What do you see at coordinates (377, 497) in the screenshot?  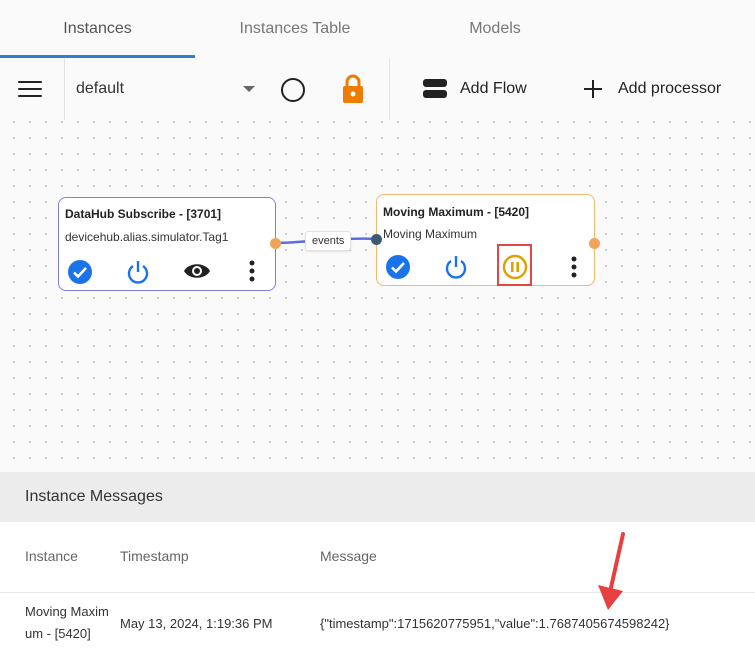 I see `messages-header: Instance Messages` at bounding box center [377, 497].